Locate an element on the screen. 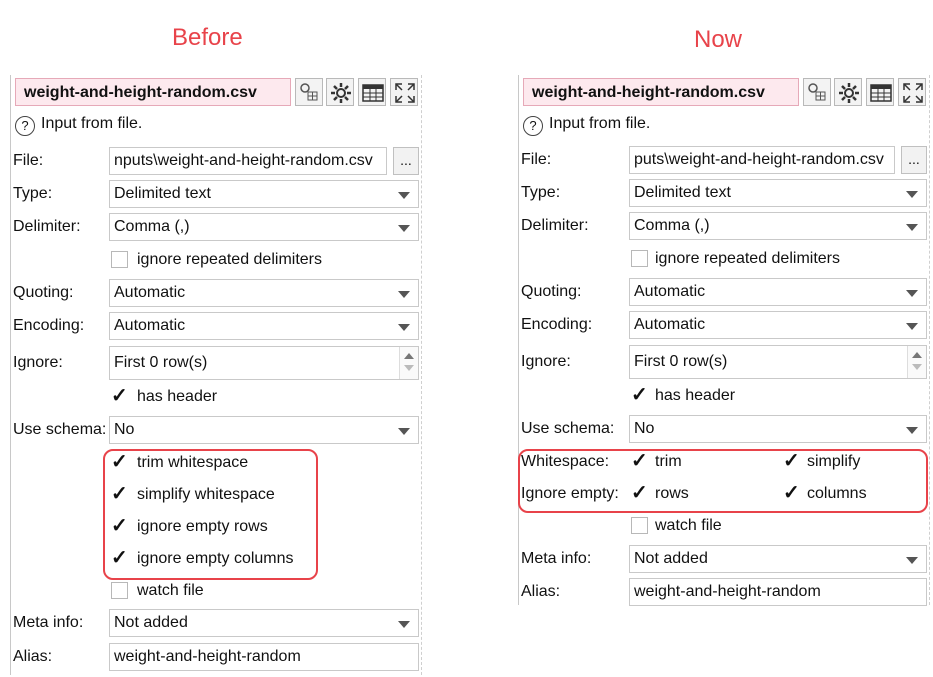 This screenshot has width=933, height=677. checkmark-icon: ✓ is located at coordinates (639, 395).